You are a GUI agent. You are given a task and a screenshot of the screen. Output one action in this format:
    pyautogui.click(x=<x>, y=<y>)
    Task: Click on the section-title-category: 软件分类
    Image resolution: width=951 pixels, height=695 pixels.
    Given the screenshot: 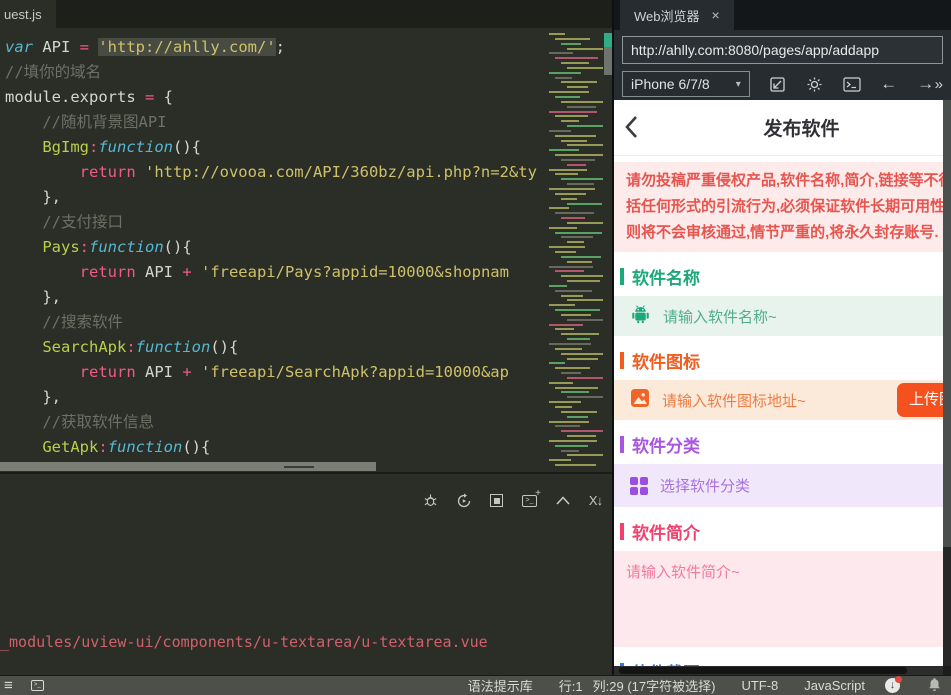 What is the action you would take?
    pyautogui.click(x=781, y=444)
    